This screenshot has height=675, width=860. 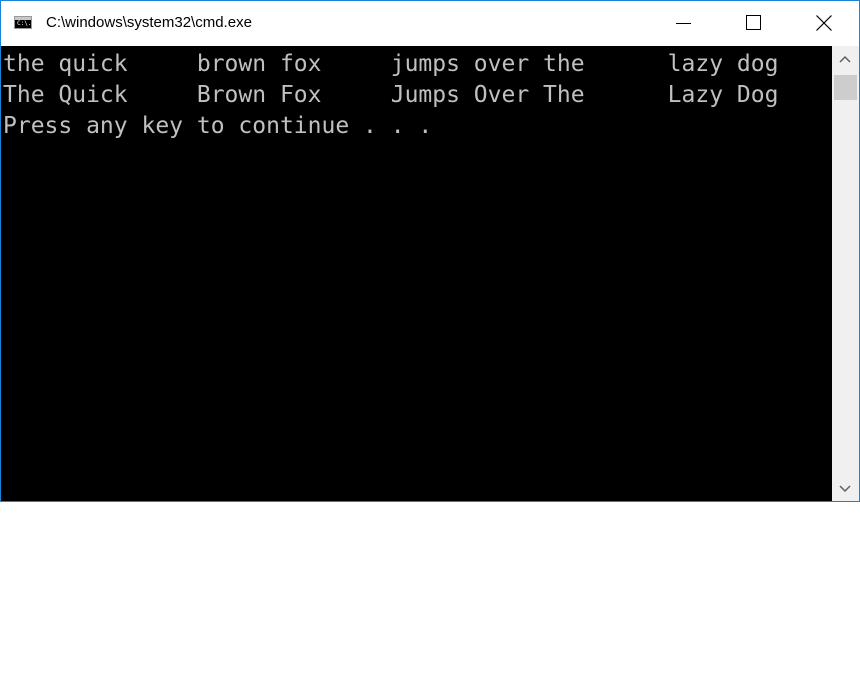 I want to click on maximize-icon, so click(x=753, y=22).